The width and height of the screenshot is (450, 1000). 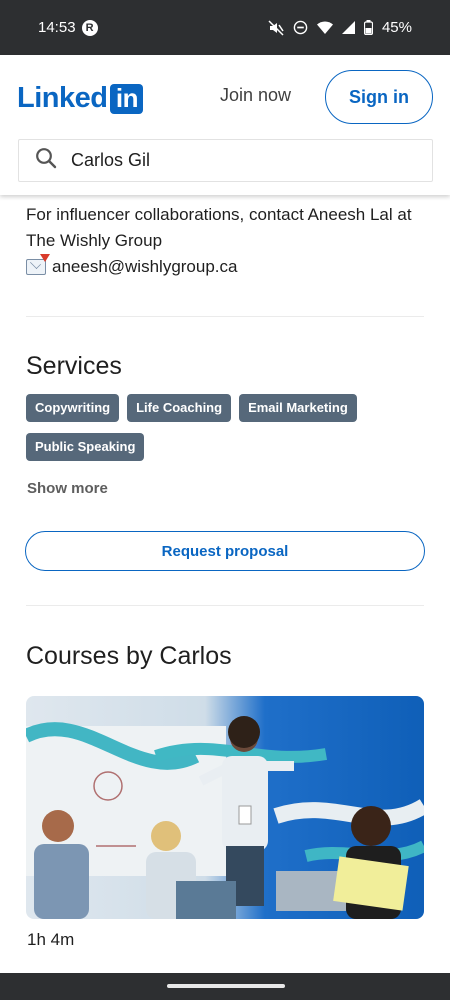 What do you see at coordinates (179, 408) in the screenshot?
I see `service-chip: Life Coaching` at bounding box center [179, 408].